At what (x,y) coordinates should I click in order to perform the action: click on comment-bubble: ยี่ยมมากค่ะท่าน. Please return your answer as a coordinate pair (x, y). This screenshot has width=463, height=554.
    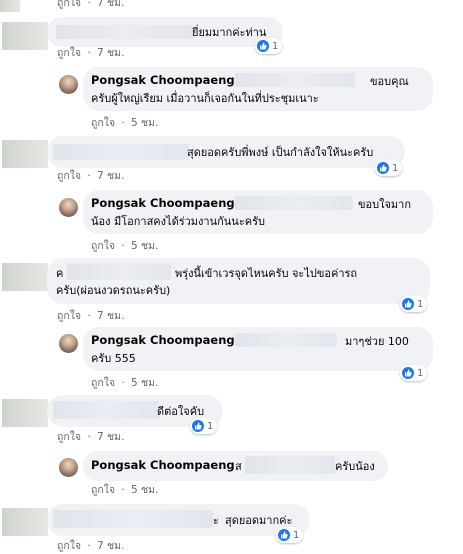
    Looking at the image, I should click on (165, 32).